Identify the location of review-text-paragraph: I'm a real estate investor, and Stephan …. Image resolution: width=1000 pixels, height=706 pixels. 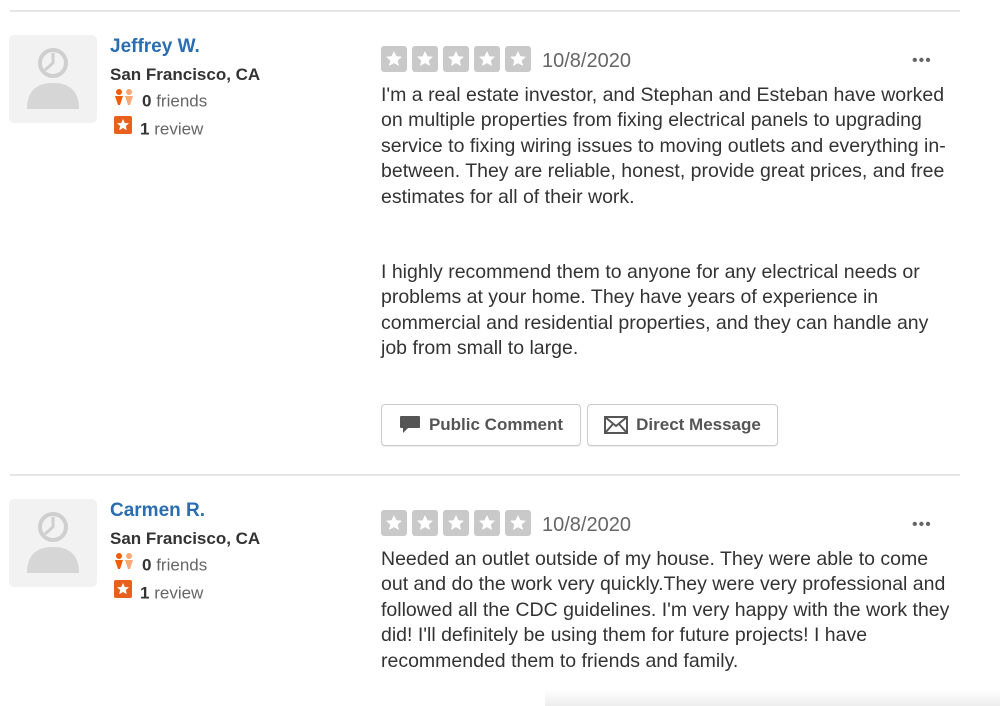
(663, 146).